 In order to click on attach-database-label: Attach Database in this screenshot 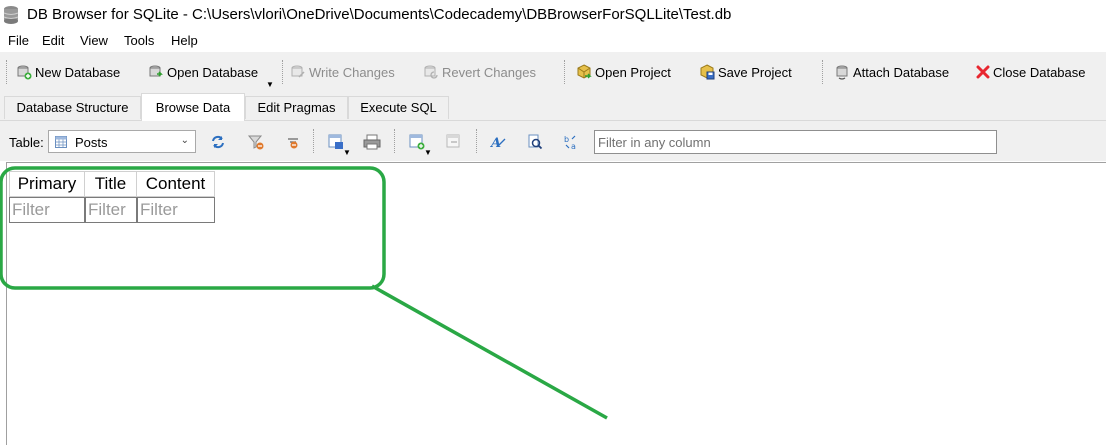, I will do `click(901, 72)`.